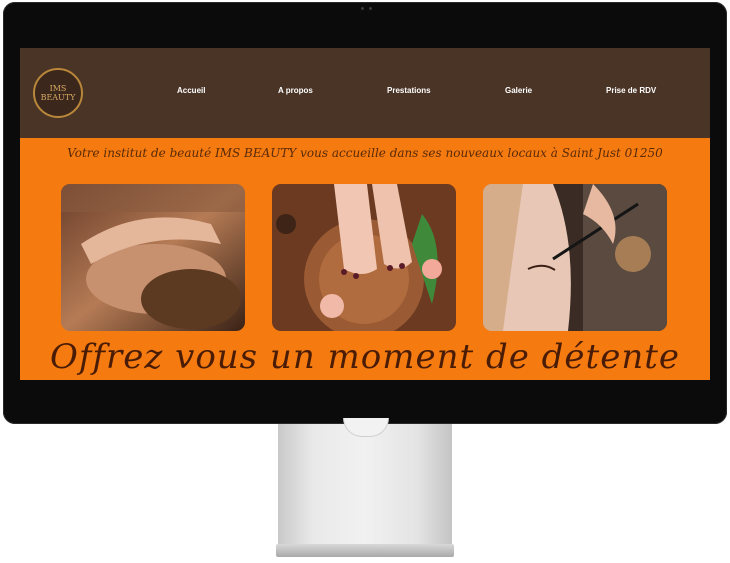 Image resolution: width=730 pixels, height=563 pixels. What do you see at coordinates (365, 550) in the screenshot?
I see `stand-base` at bounding box center [365, 550].